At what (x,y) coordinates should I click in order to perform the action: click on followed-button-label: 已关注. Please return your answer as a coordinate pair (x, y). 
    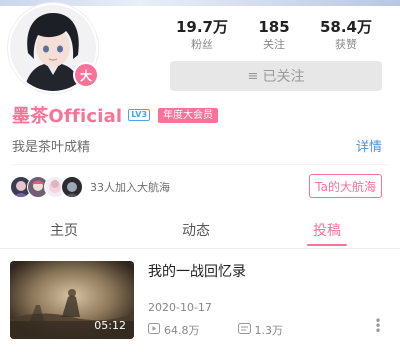
    Looking at the image, I should click on (283, 77).